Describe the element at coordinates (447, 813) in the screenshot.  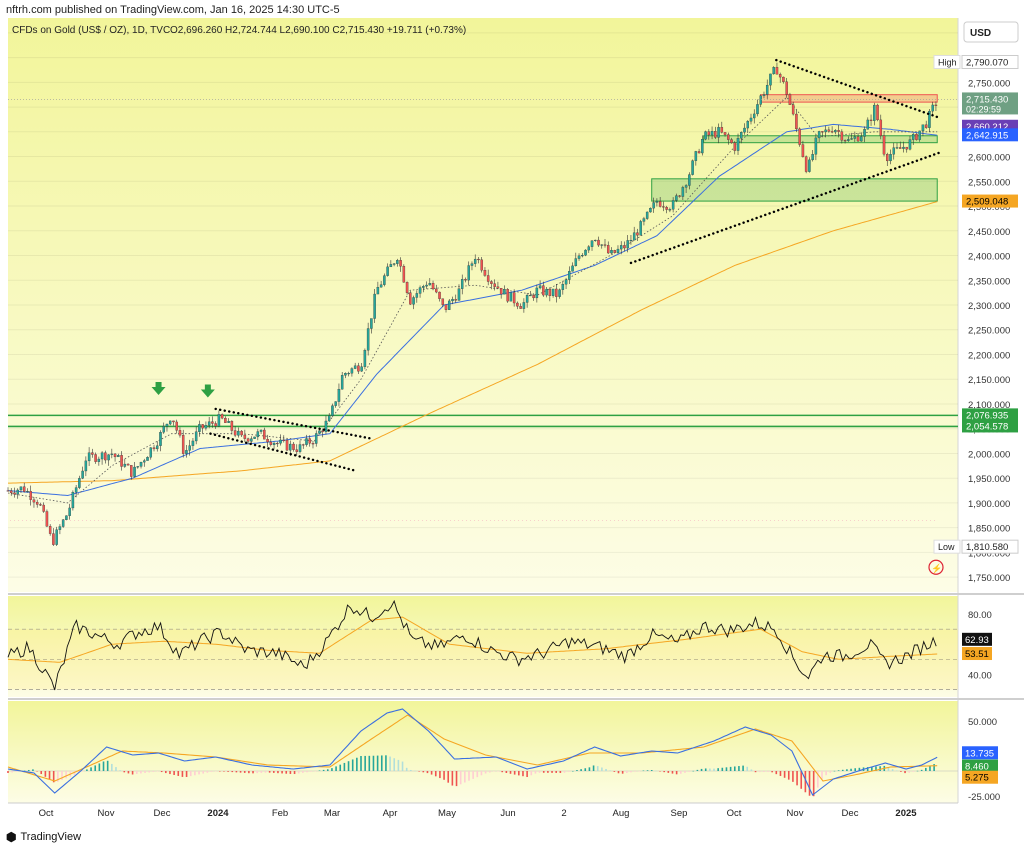
I see `x-tick-label: May` at that location.